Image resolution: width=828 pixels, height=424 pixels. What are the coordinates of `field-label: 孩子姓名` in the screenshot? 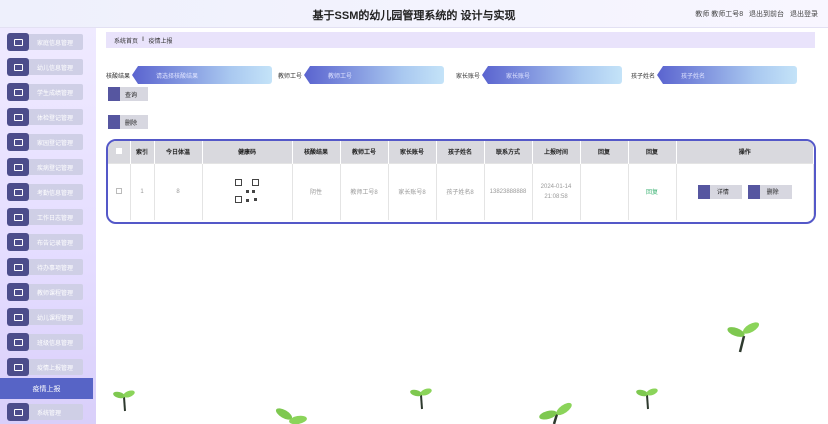 It's located at (643, 76).